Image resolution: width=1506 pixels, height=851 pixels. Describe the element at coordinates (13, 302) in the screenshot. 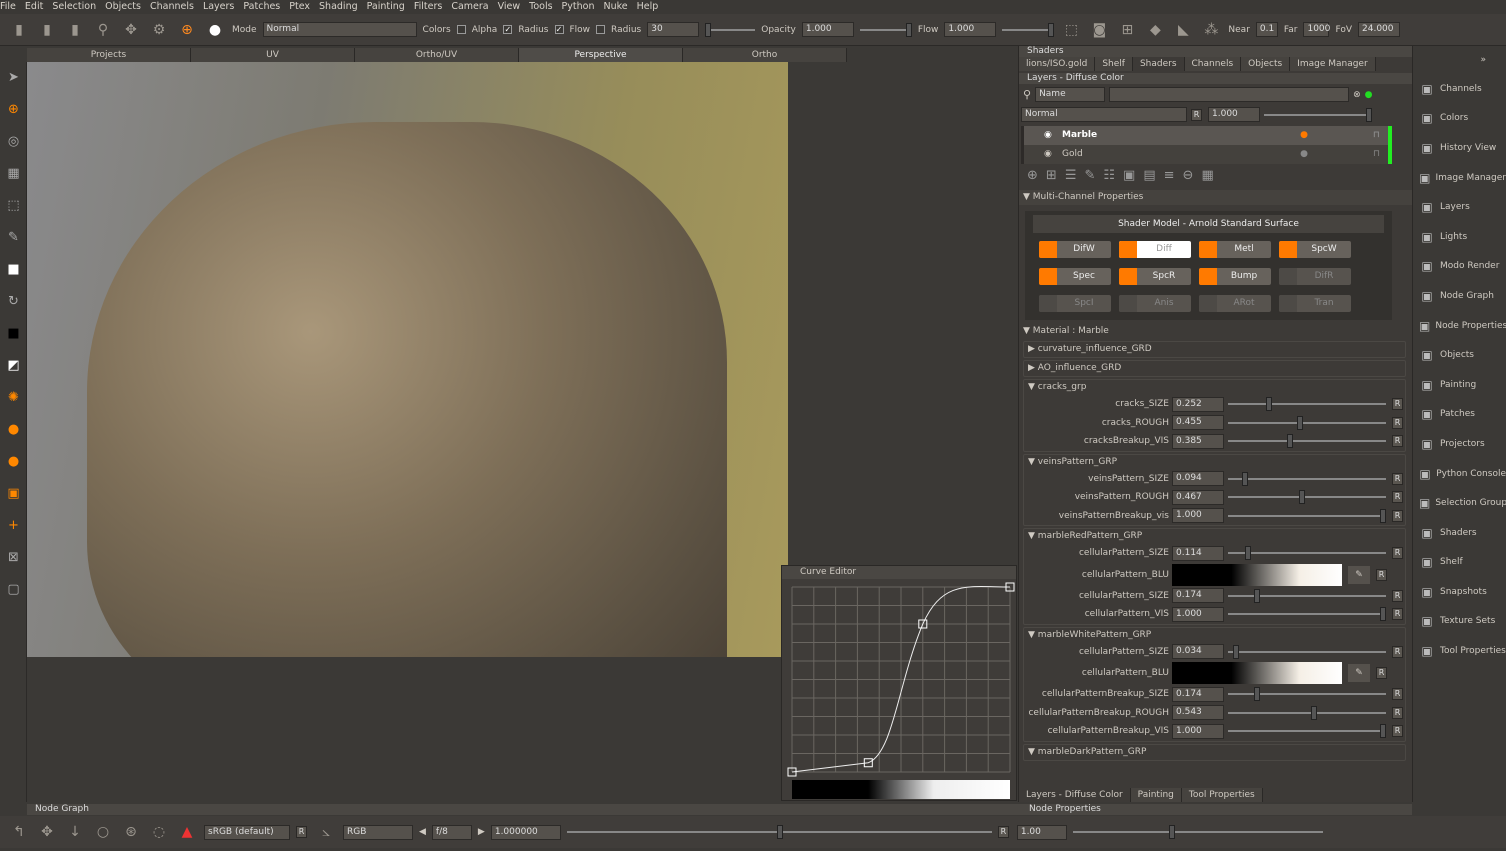

I see `swap-icon: ↻` at that location.